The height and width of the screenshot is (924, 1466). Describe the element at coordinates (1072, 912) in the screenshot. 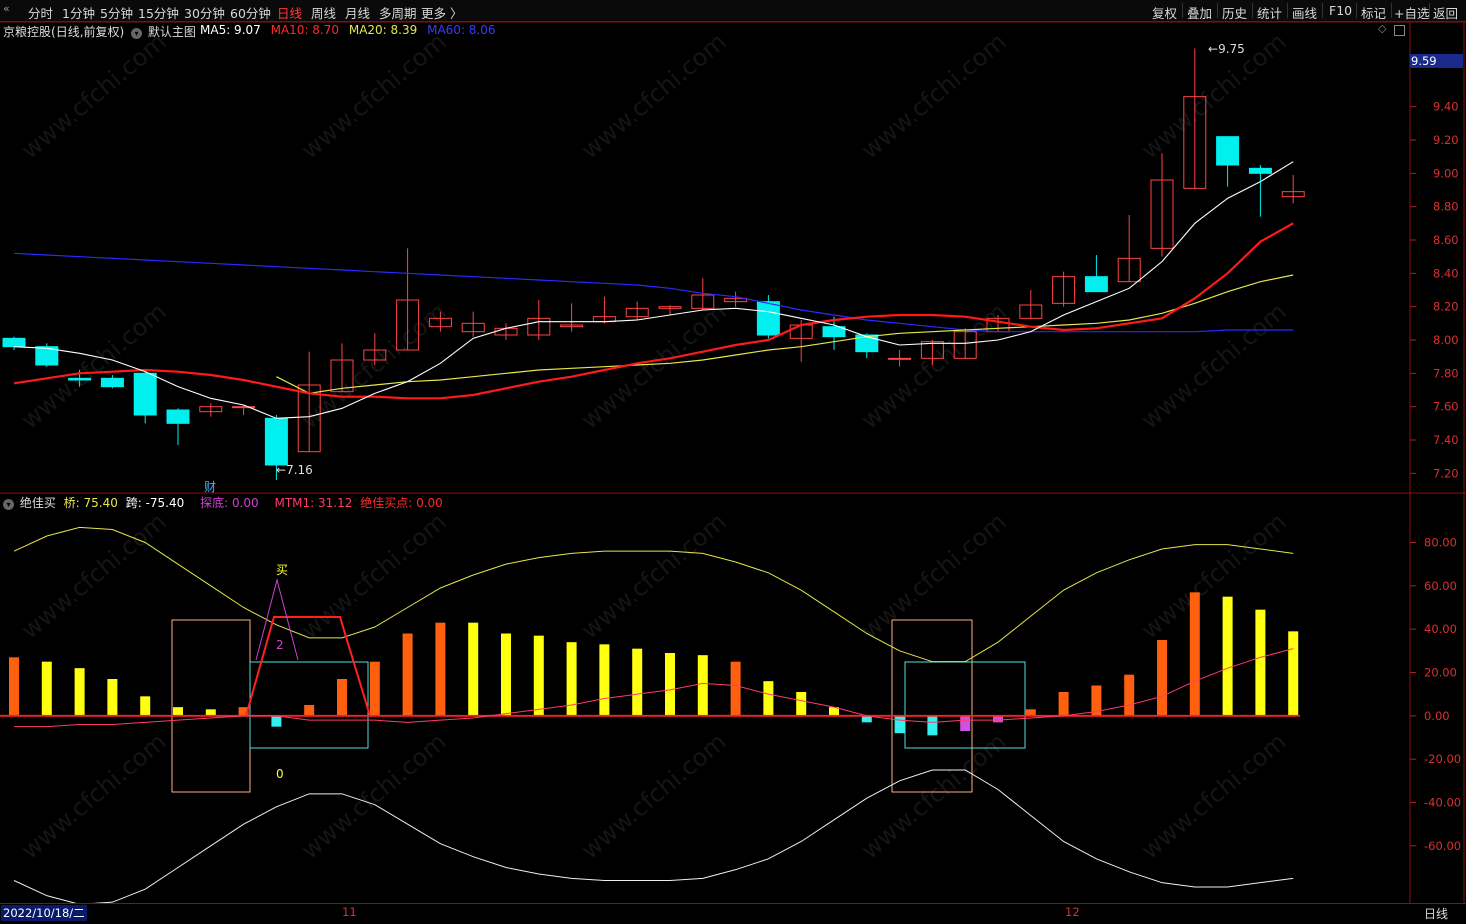

I see `month-12-label: 12` at that location.